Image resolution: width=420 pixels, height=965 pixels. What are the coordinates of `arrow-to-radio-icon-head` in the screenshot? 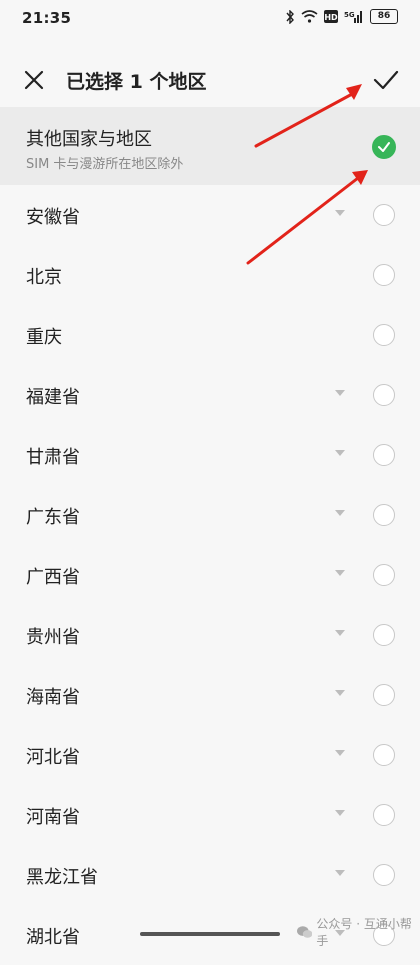 It's located at (360, 177).